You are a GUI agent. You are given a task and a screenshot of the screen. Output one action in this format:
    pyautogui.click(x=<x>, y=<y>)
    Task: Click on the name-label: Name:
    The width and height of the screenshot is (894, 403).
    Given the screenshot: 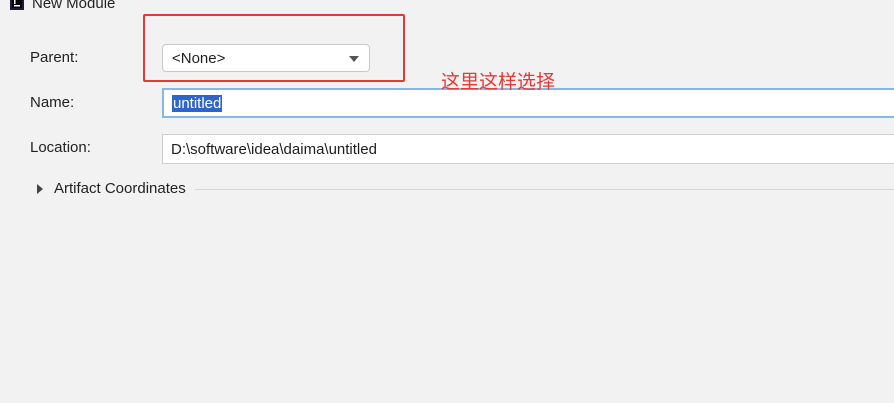 What is the action you would take?
    pyautogui.click(x=52, y=102)
    